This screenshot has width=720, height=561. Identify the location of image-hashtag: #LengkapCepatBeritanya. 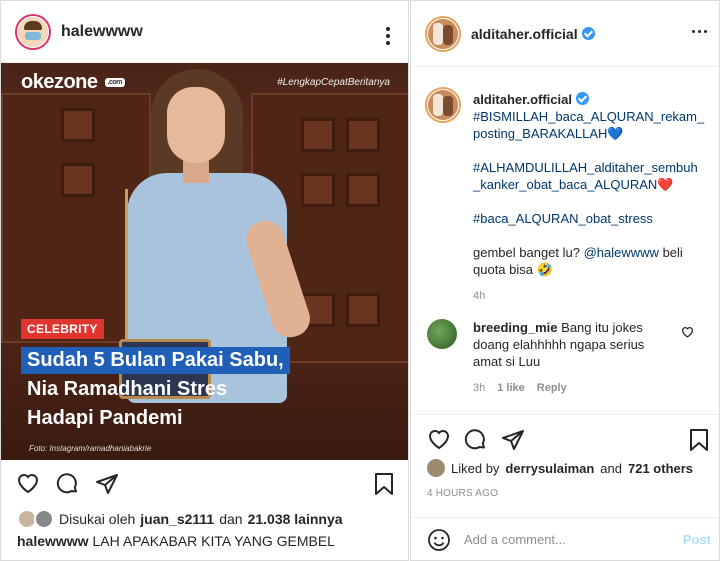
(333, 82).